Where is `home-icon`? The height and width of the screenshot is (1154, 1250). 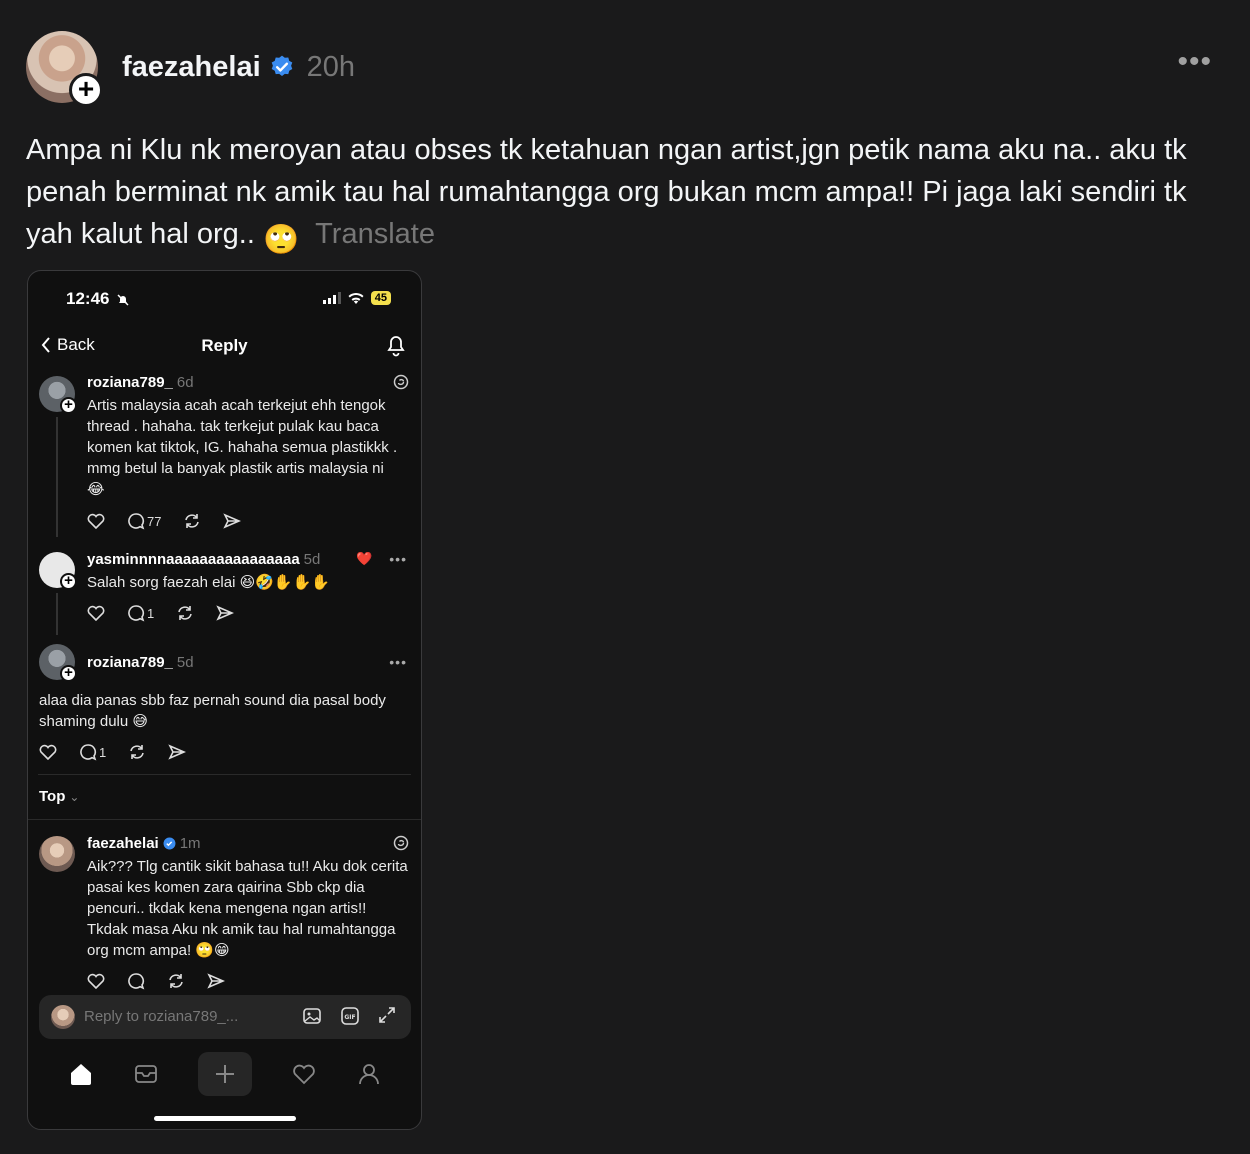 home-icon is located at coordinates (81, 1074).